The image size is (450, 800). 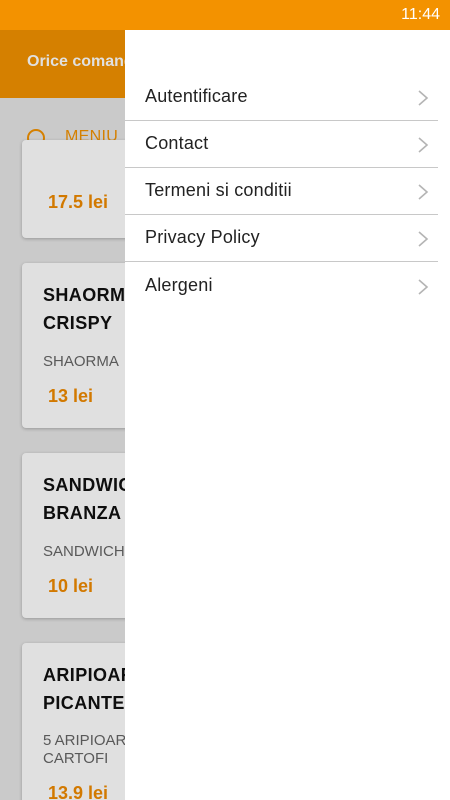 What do you see at coordinates (225, 15) in the screenshot?
I see `status-bar: 11:44` at bounding box center [225, 15].